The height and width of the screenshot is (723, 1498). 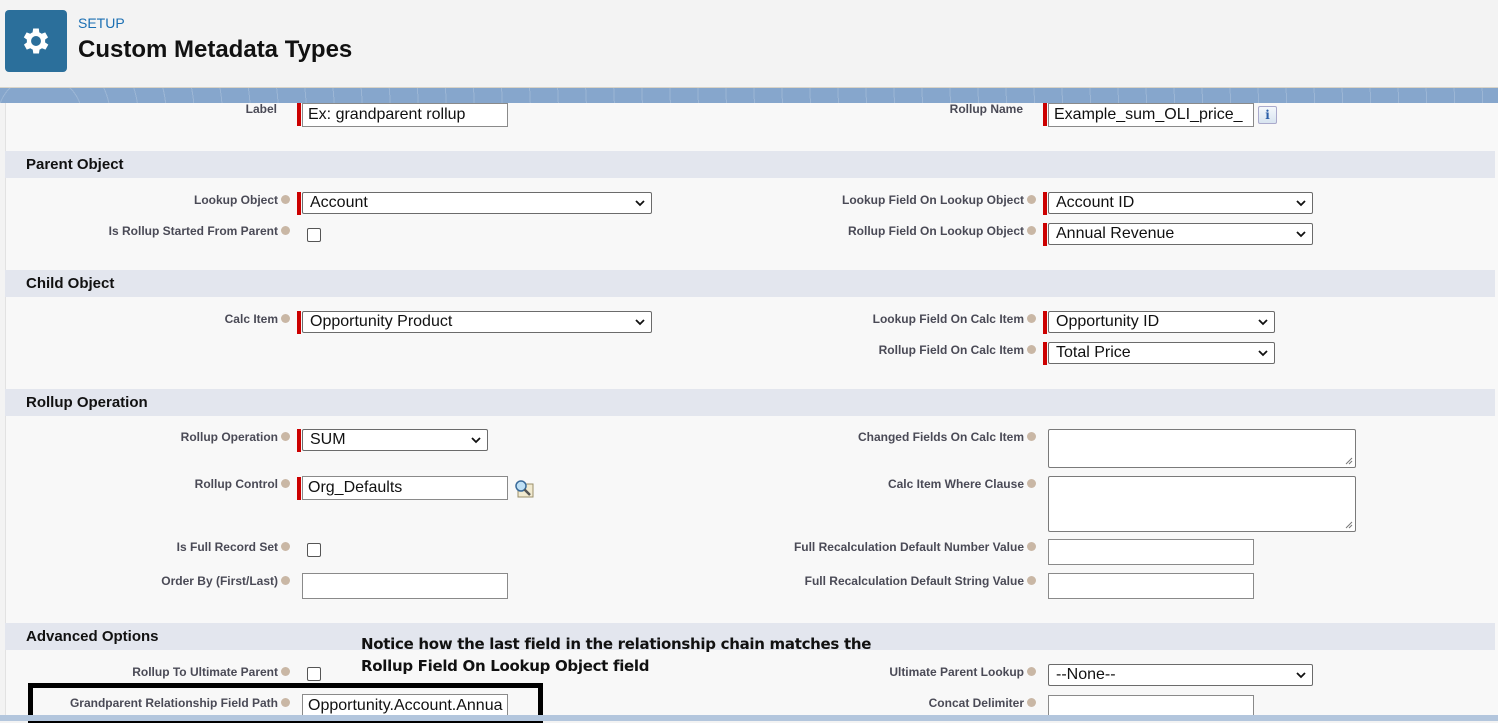 I want to click on rollup-control-label: Rollup Control, so click(x=242, y=484).